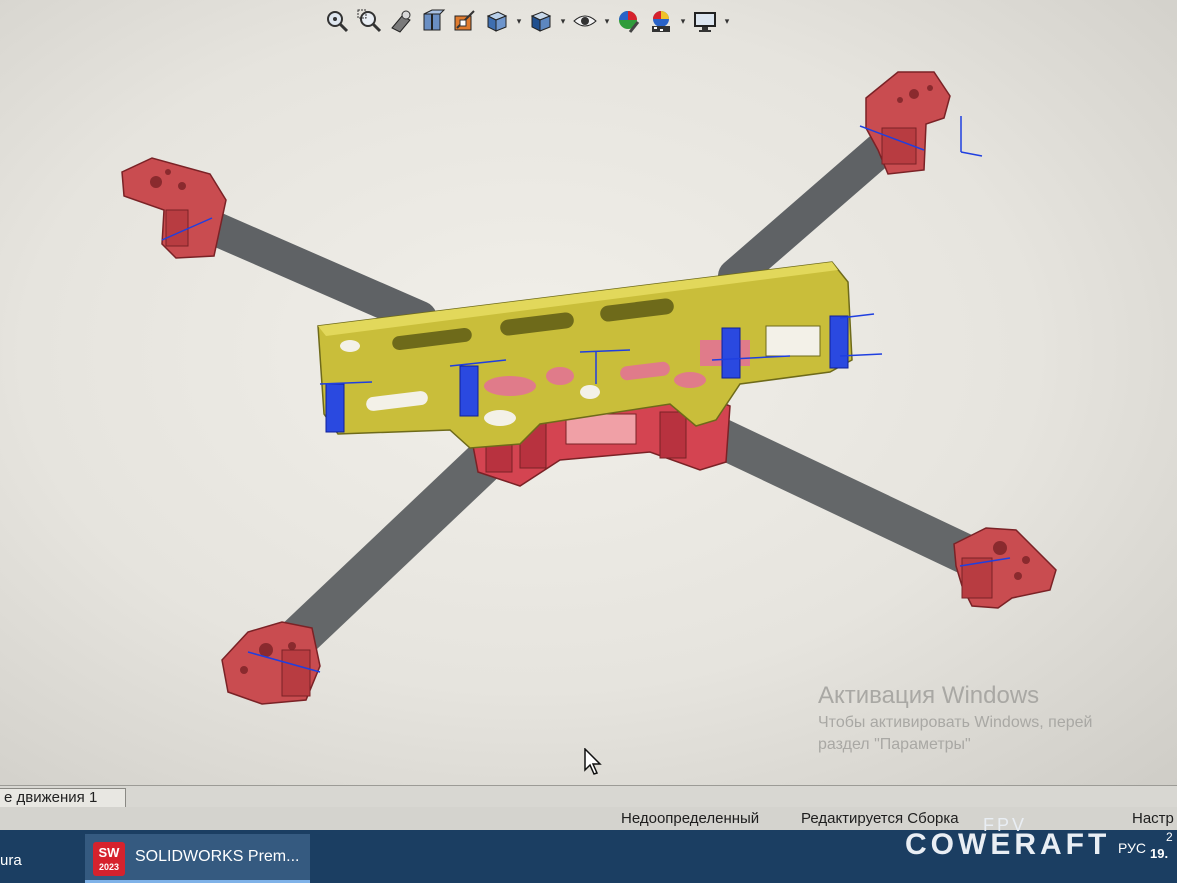  What do you see at coordinates (109, 867) in the screenshot?
I see `solidworks-logo-year: 2023` at bounding box center [109, 867].